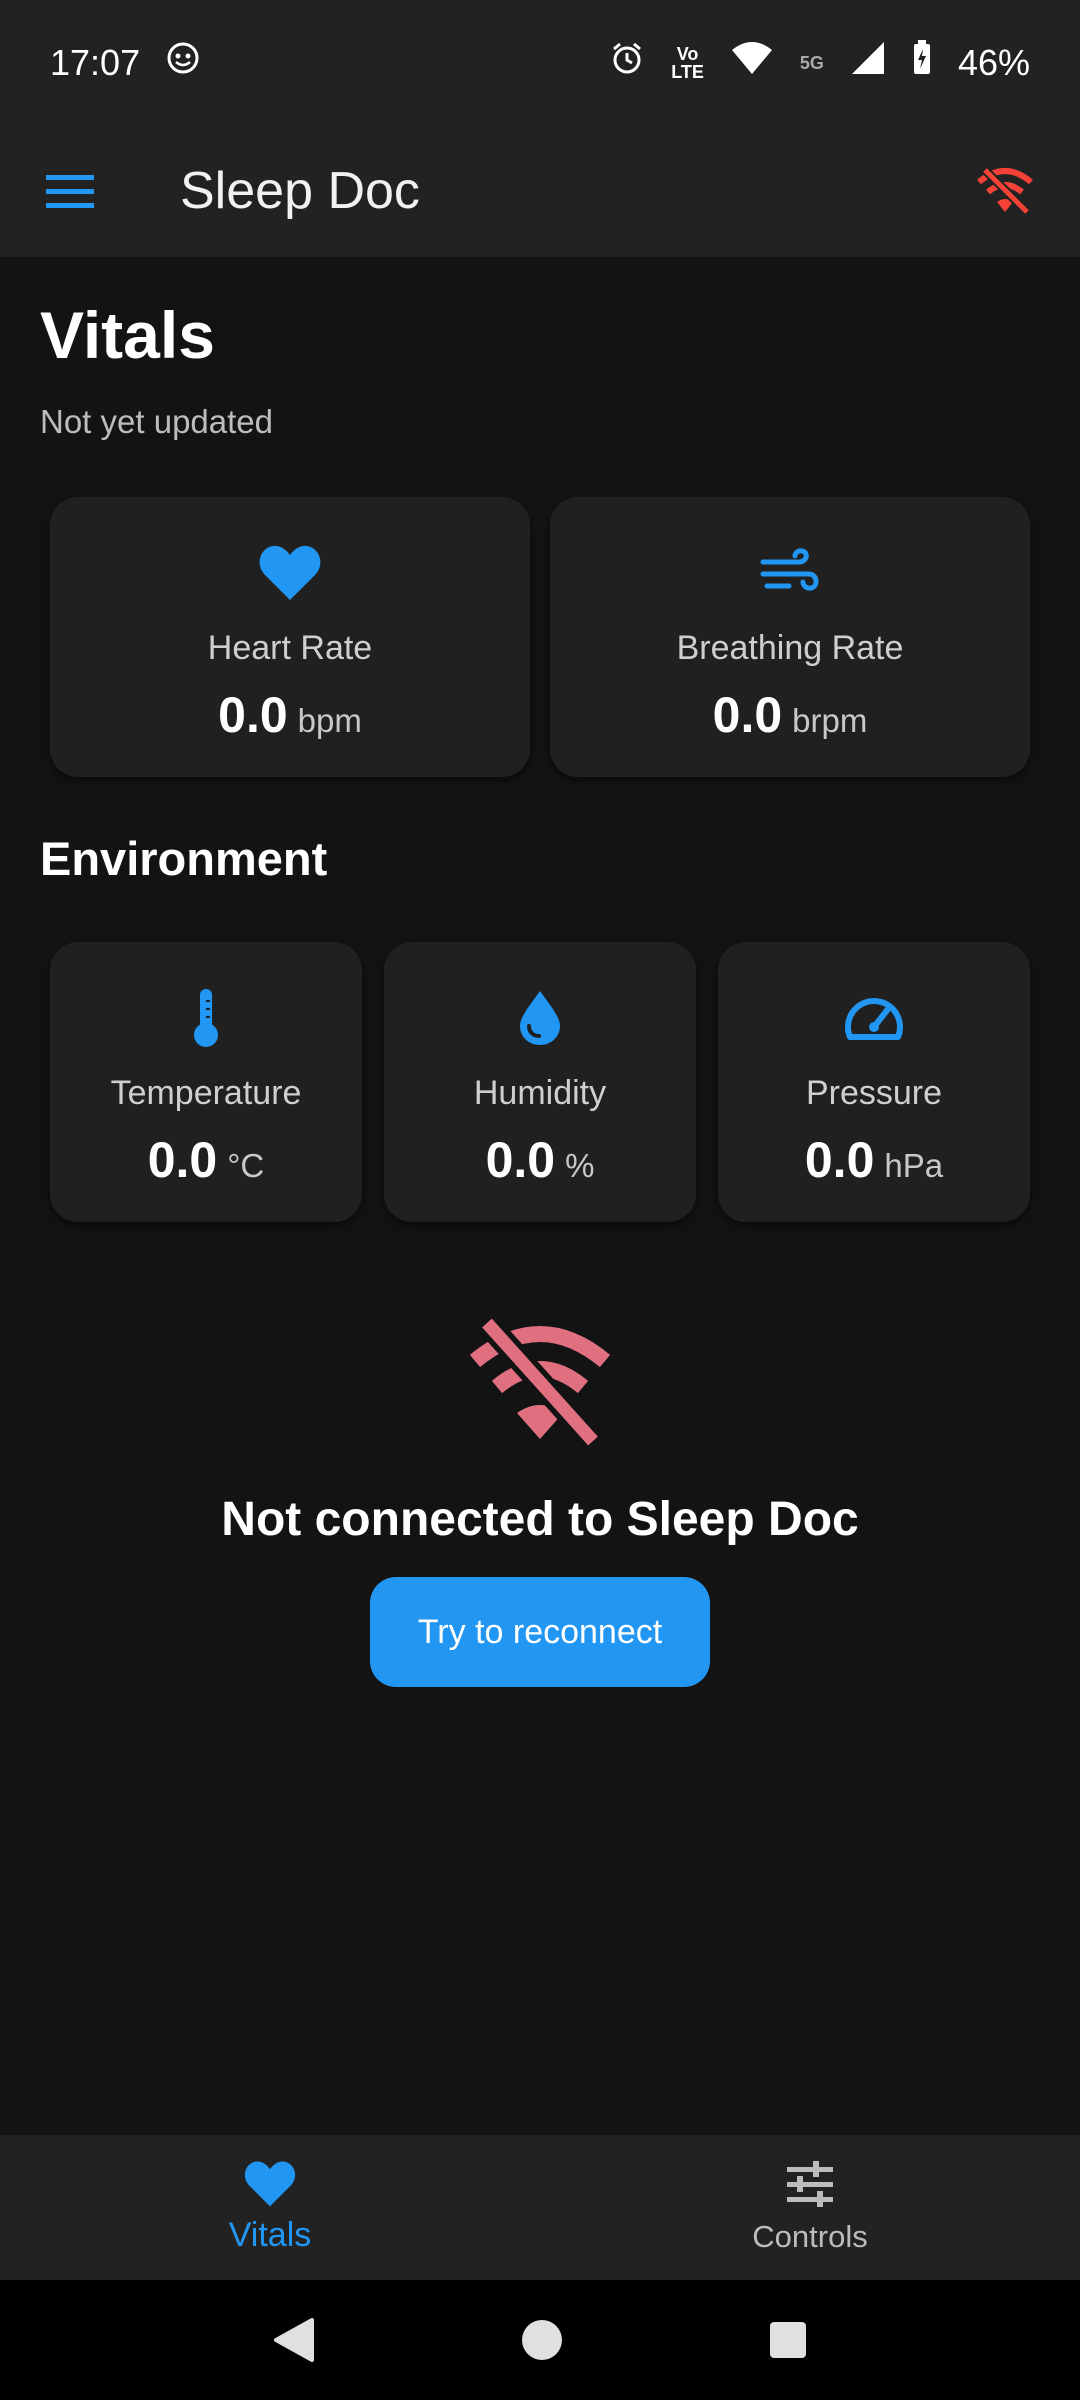 This screenshot has width=1080, height=2400. Describe the element at coordinates (246, 1165) in the screenshot. I see `temperature-unit: °C` at that location.